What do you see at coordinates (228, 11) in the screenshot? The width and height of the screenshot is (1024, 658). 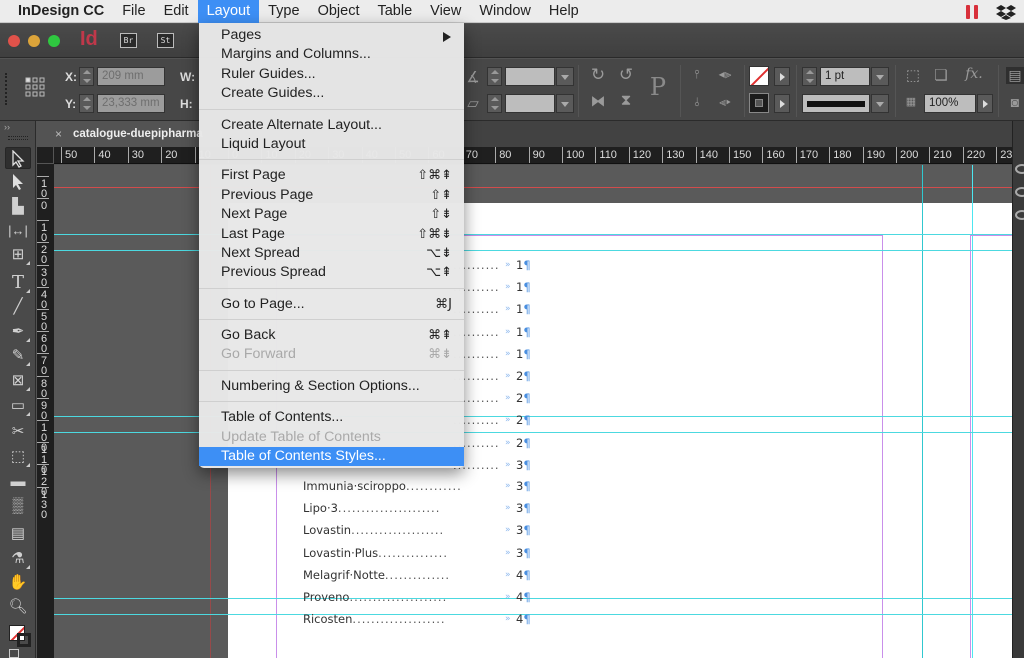 I see `menu-layout: Layout` at bounding box center [228, 11].